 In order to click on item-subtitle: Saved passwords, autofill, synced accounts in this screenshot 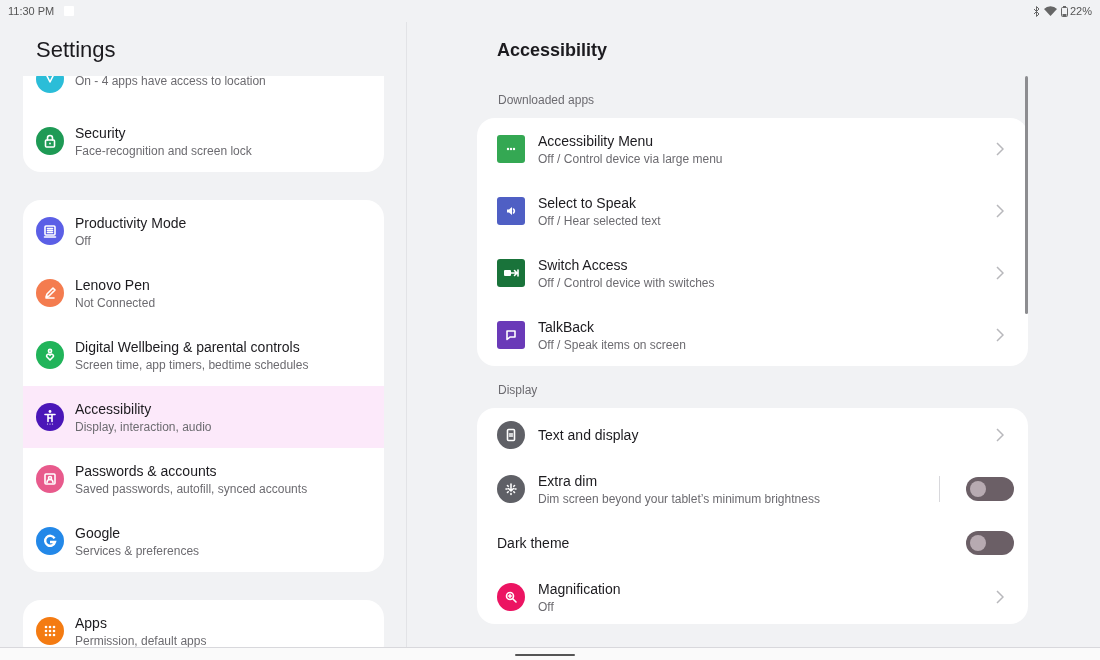, I will do `click(191, 488)`.